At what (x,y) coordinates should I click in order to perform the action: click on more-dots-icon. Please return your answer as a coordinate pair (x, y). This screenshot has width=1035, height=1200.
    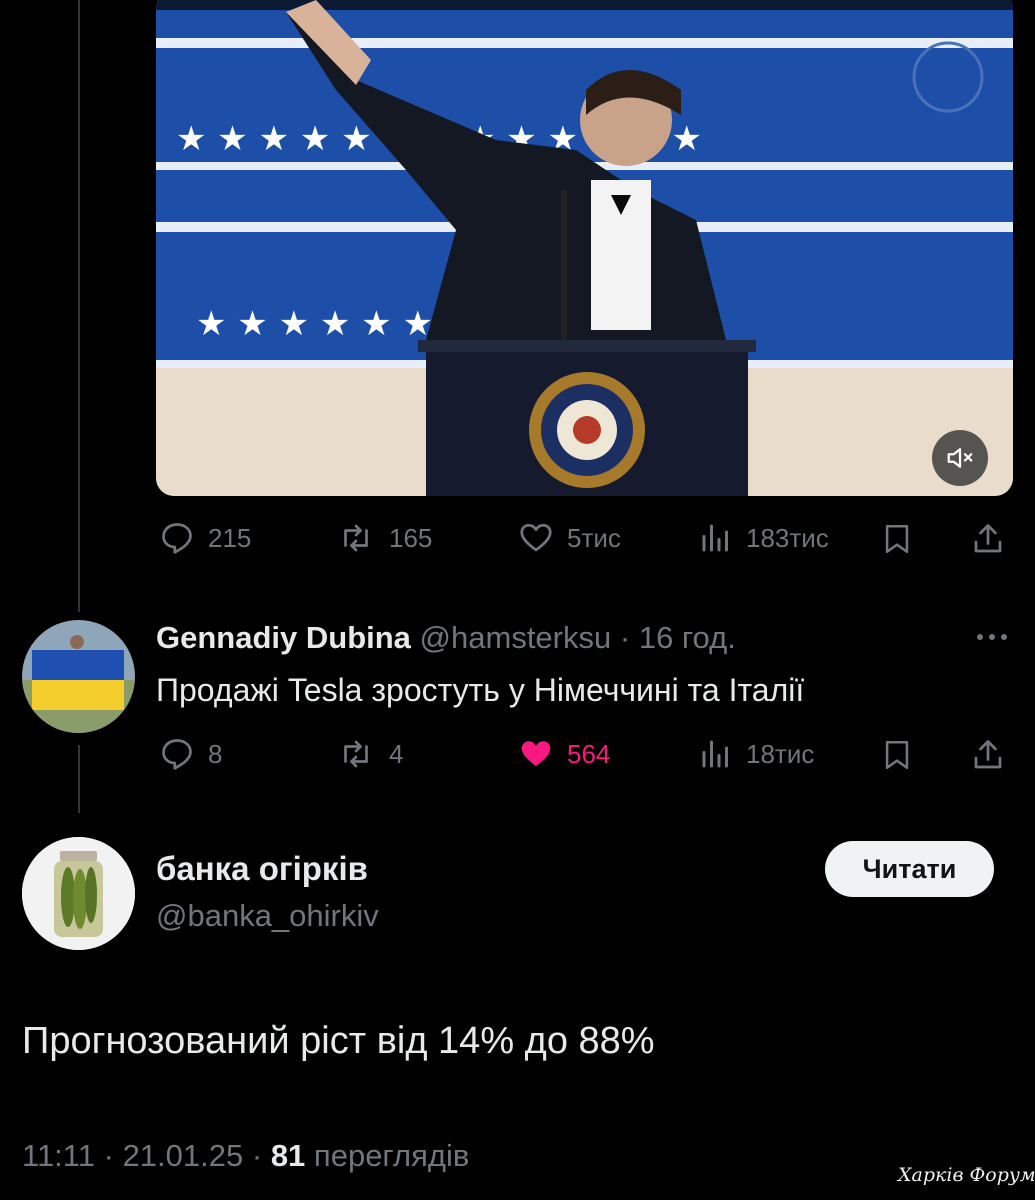
    Looking at the image, I should click on (992, 637).